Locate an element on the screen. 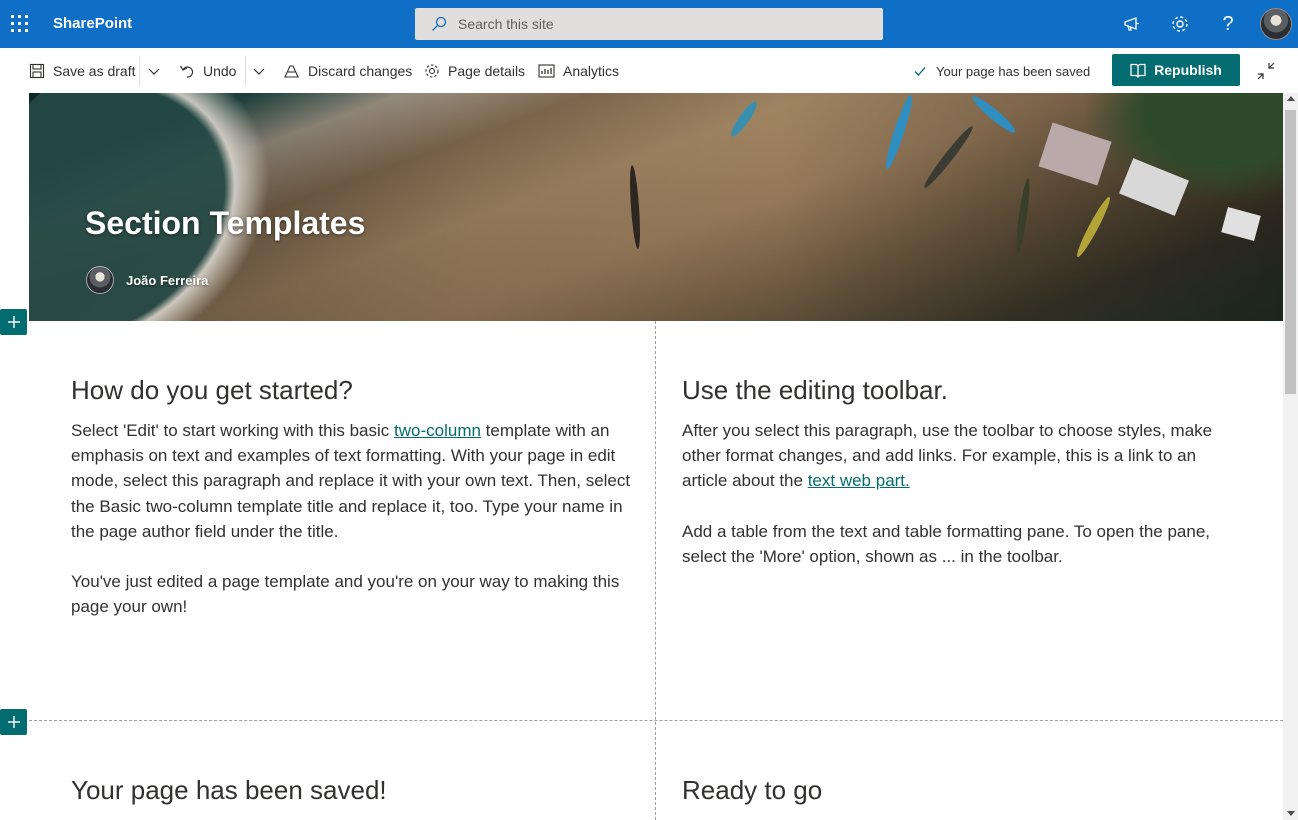  analytics-icon is located at coordinates (546, 71).